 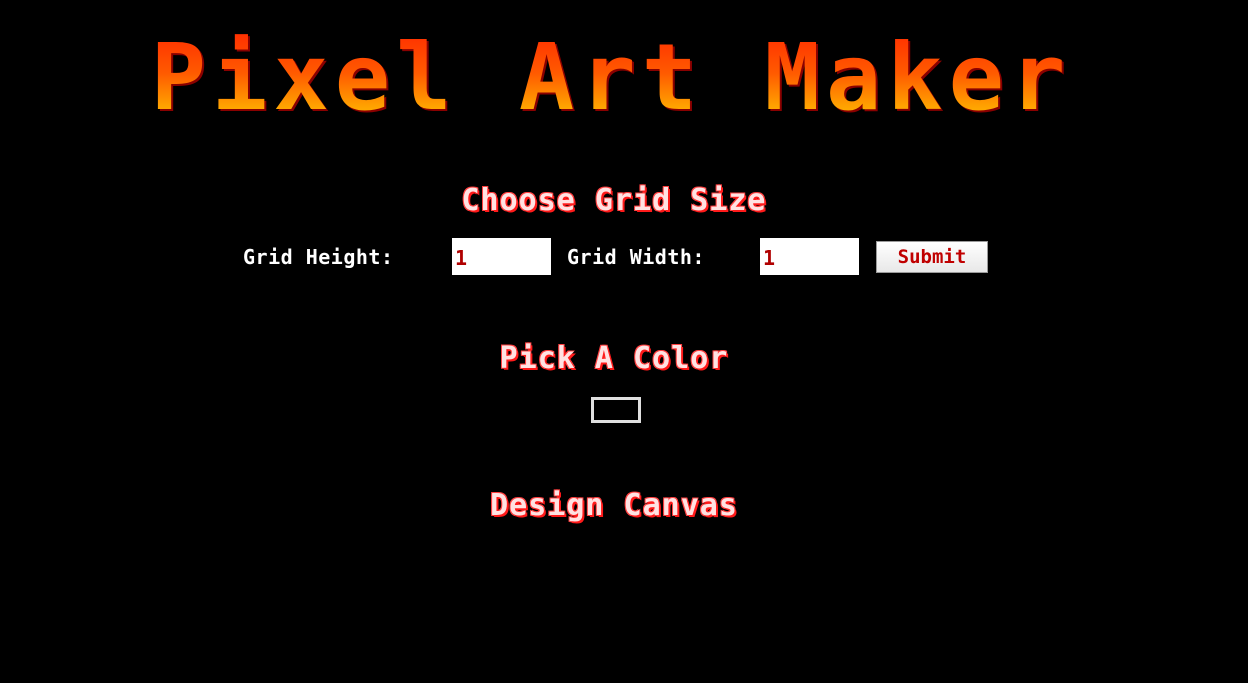 I want to click on color-swatch-fill, so click(x=616, y=410).